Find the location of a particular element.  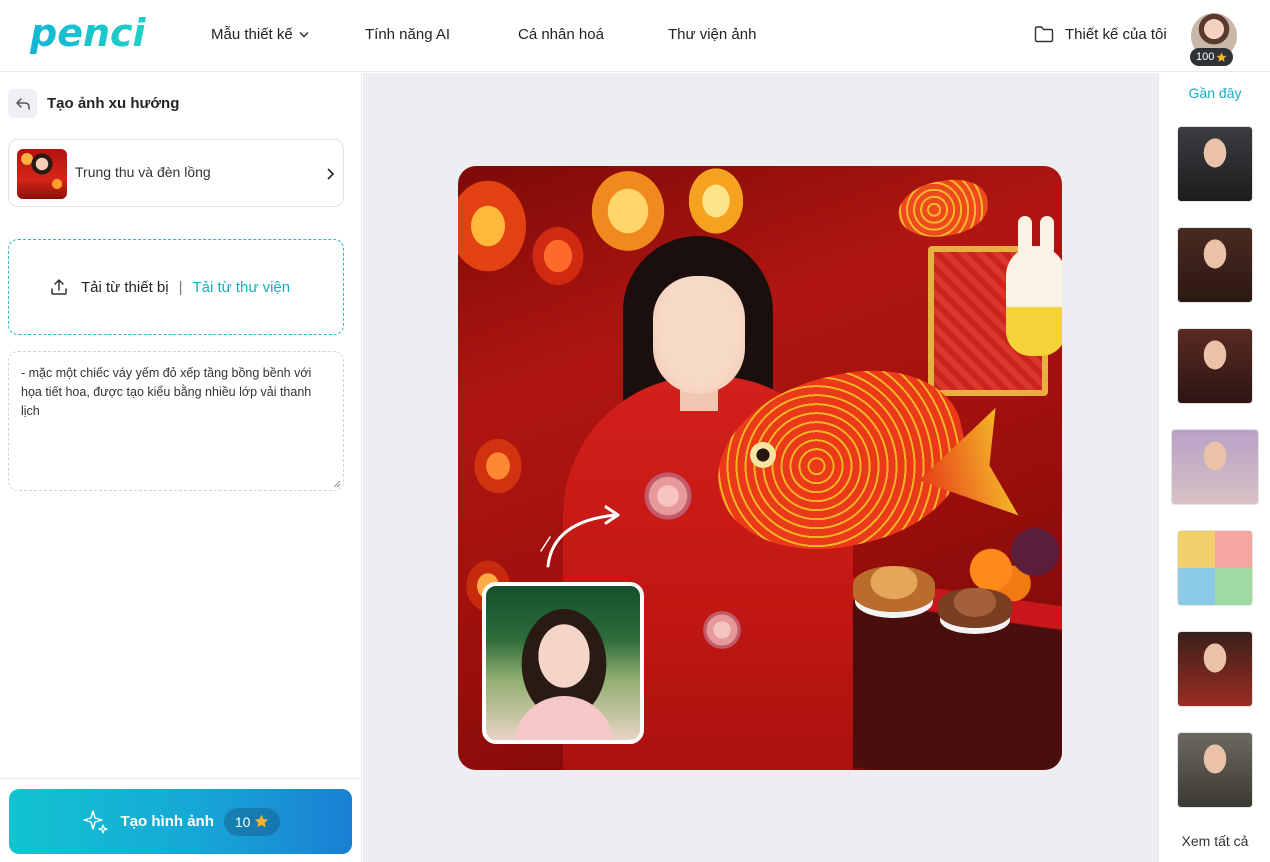

template-selector: Trung thu và đèn lồng is located at coordinates (176, 173).